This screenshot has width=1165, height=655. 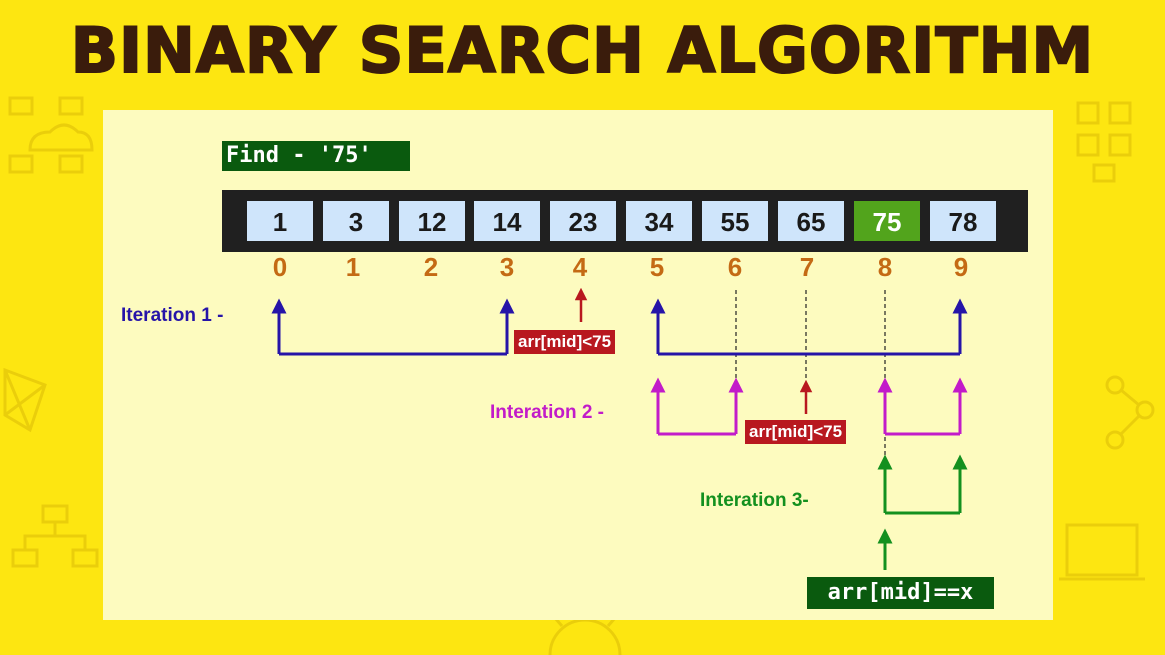 I want to click on match-result-box: arr[mid]==x, so click(x=900, y=593).